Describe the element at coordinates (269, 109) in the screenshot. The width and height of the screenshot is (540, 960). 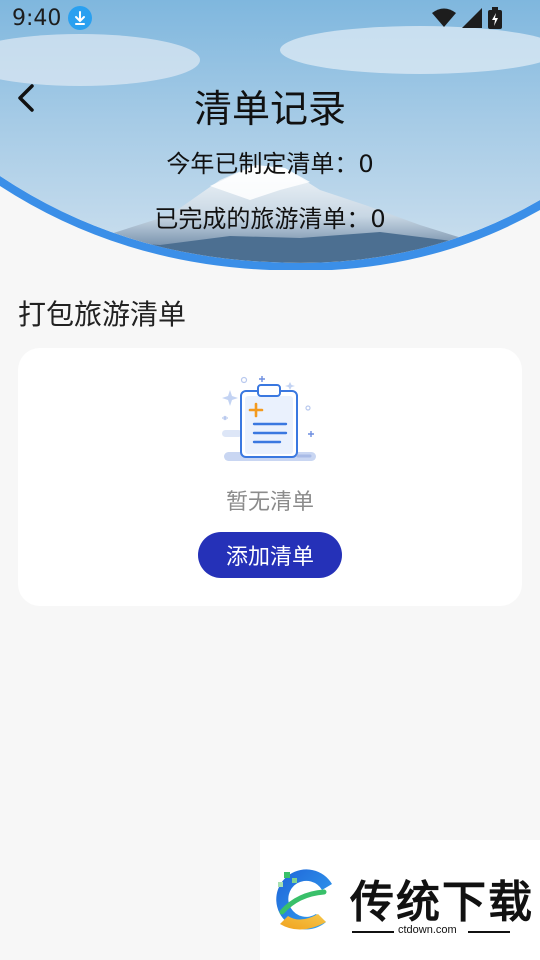
I see `page-title: 清单记录` at that location.